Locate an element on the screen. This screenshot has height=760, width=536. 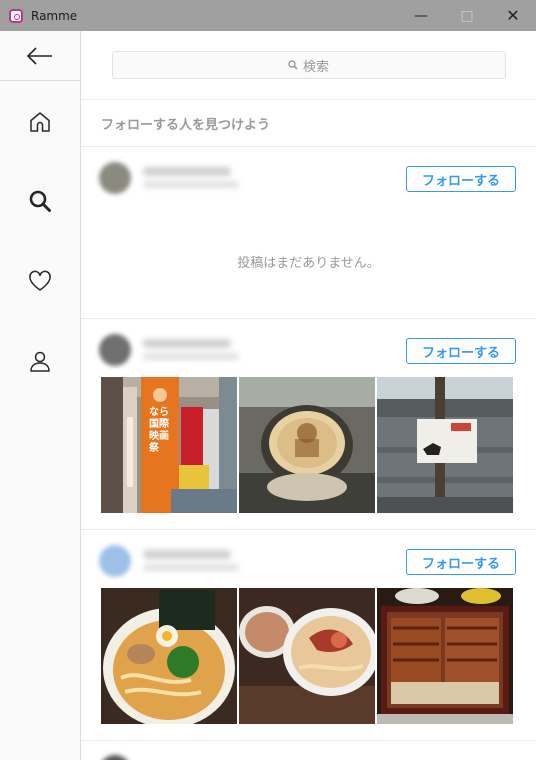
maximize-button: □ is located at coordinates (467, 15).